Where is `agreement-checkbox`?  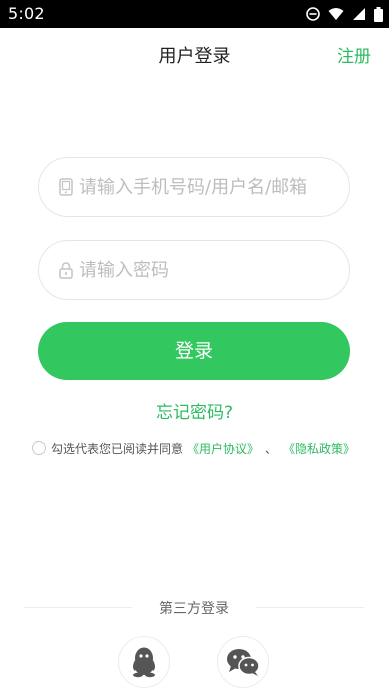 agreement-checkbox is located at coordinates (39, 448).